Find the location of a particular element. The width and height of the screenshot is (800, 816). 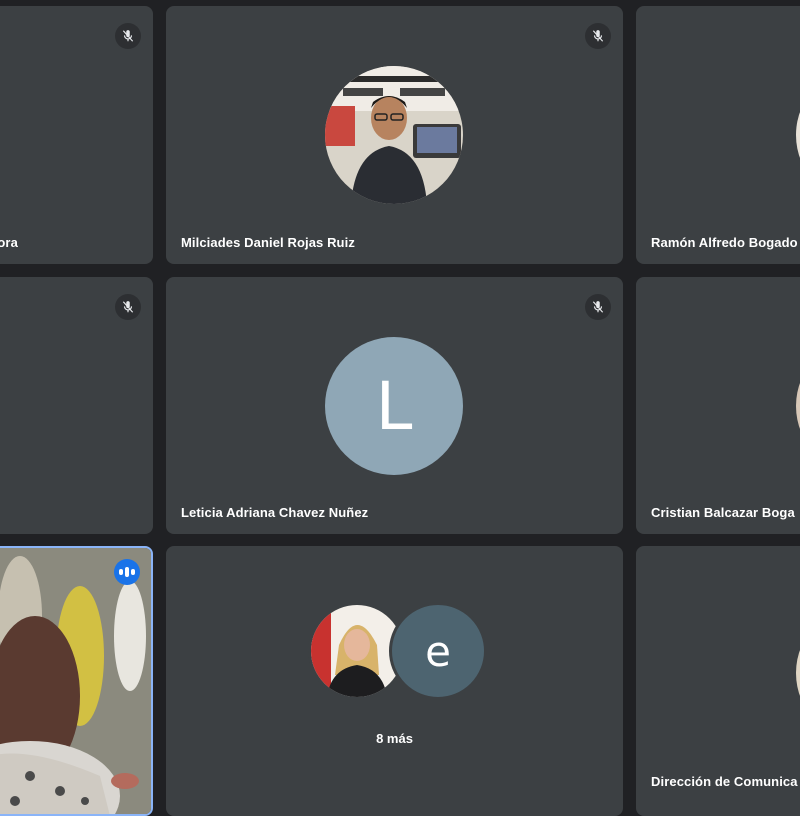

participant-tile: Ramón Alfredo Bogado is located at coordinates (718, 135).